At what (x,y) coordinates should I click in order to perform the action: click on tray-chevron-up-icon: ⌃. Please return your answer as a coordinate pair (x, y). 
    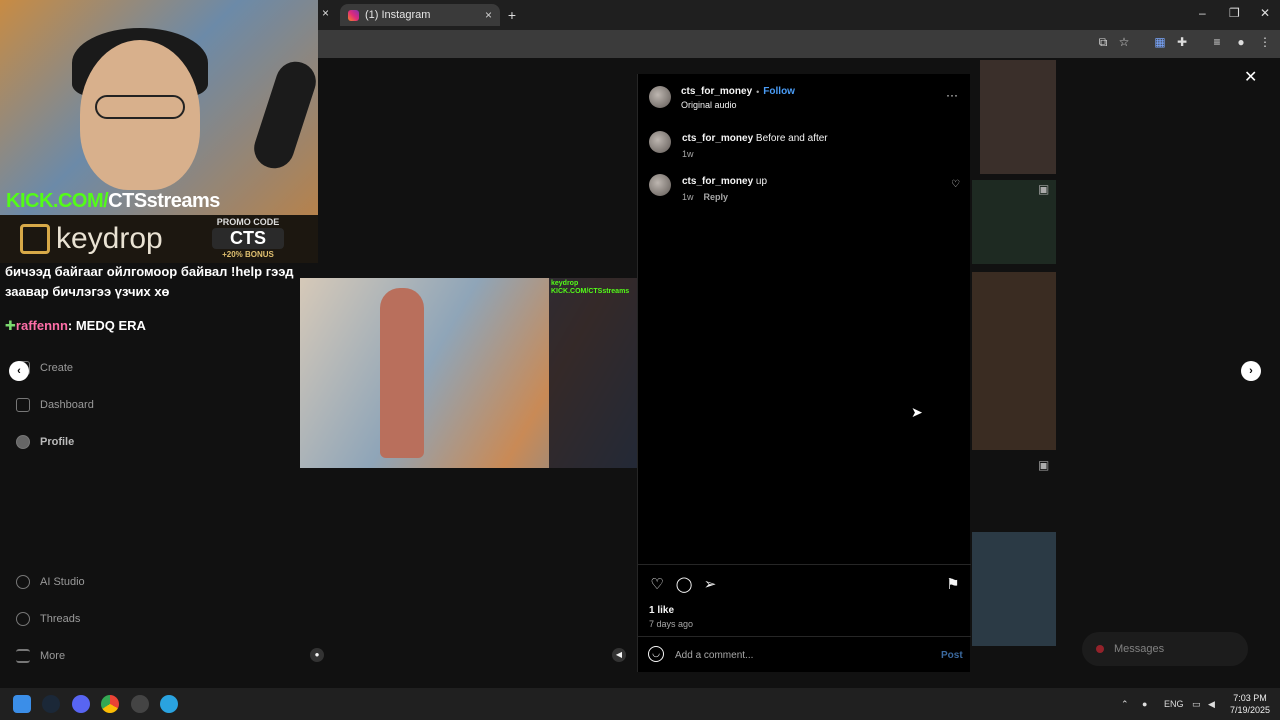
    Looking at the image, I should click on (1125, 704).